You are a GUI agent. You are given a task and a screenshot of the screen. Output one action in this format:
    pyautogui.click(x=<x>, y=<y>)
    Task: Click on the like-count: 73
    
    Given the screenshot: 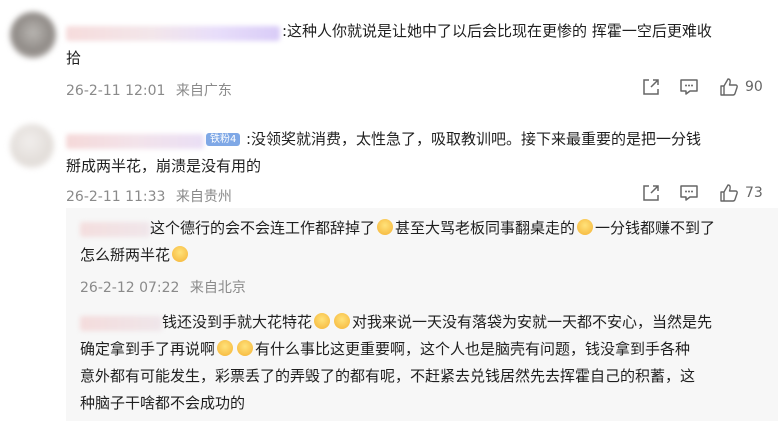 What is the action you would take?
    pyautogui.click(x=754, y=193)
    